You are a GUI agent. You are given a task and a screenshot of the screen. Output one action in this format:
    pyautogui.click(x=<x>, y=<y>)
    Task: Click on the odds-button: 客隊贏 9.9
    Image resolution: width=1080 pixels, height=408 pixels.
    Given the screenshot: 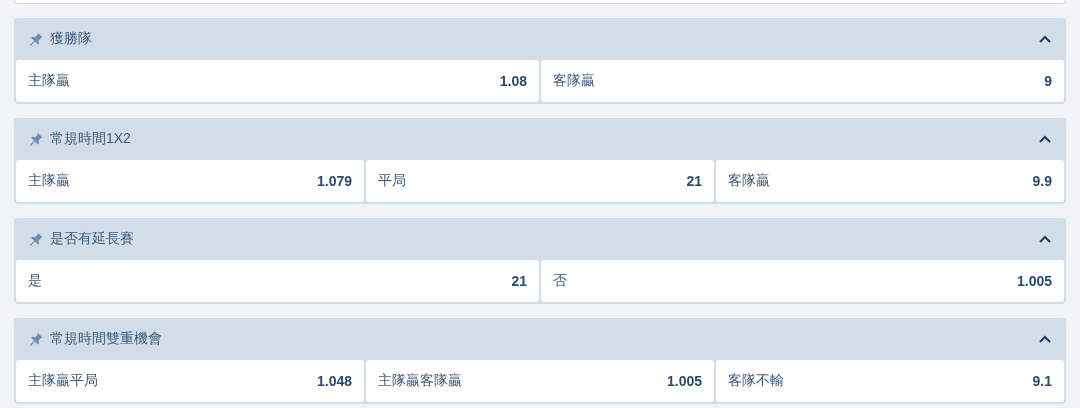 What is the action you would take?
    pyautogui.click(x=890, y=181)
    